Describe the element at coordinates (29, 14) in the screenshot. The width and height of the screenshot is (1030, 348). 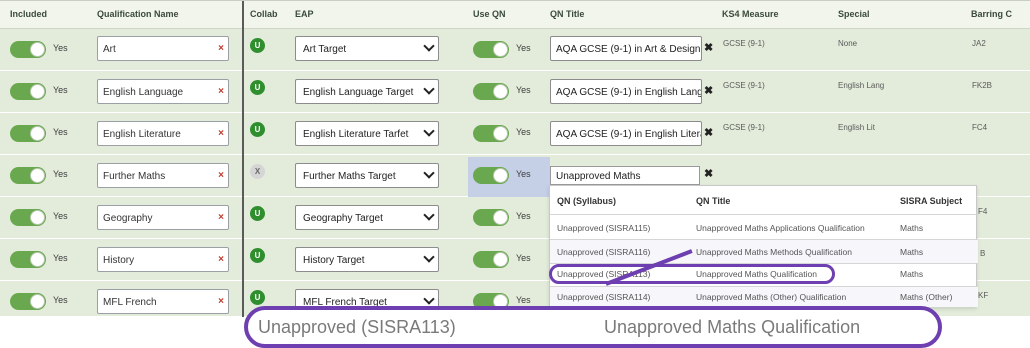
I see `header-included: Included` at that location.